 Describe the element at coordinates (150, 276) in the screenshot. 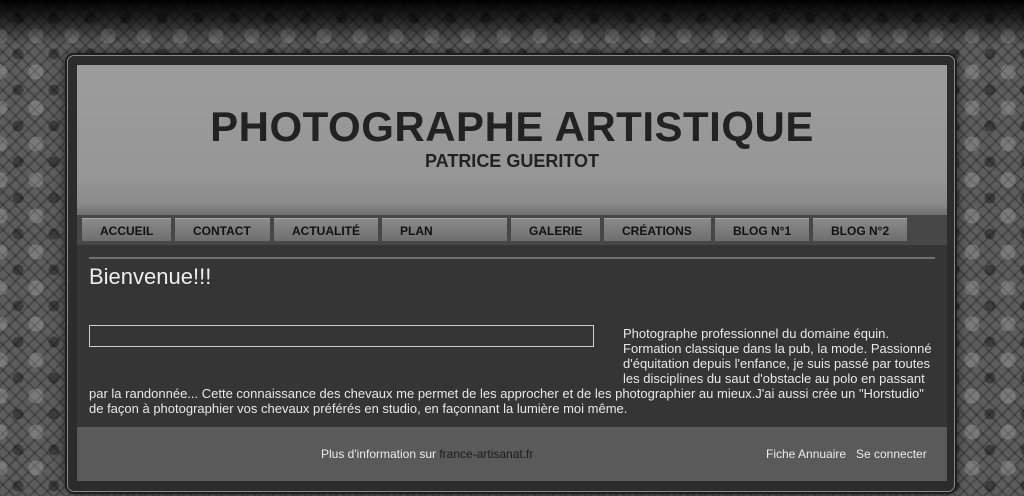

I see `welcome-heading: Bienvenue!!!` at that location.